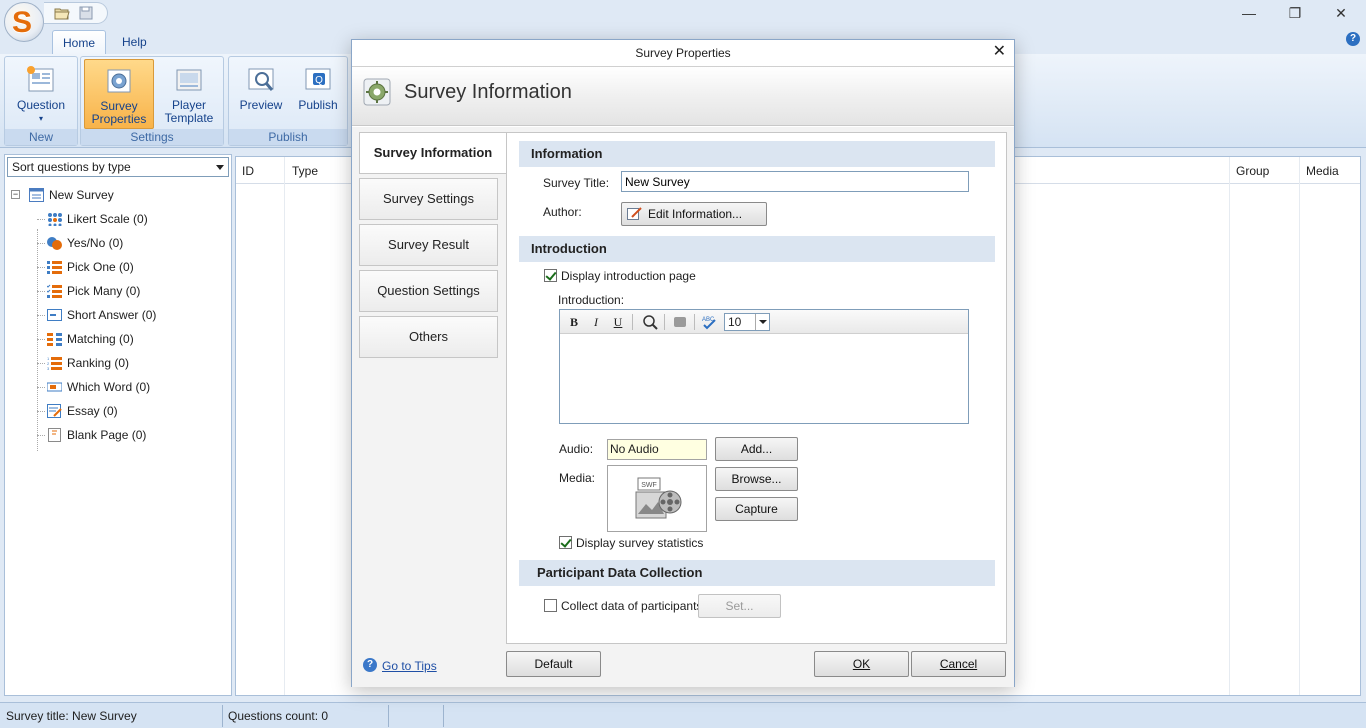 Image resolution: width=1366 pixels, height=728 pixels. What do you see at coordinates (795, 181) in the screenshot?
I see `survey-title-input` at bounding box center [795, 181].